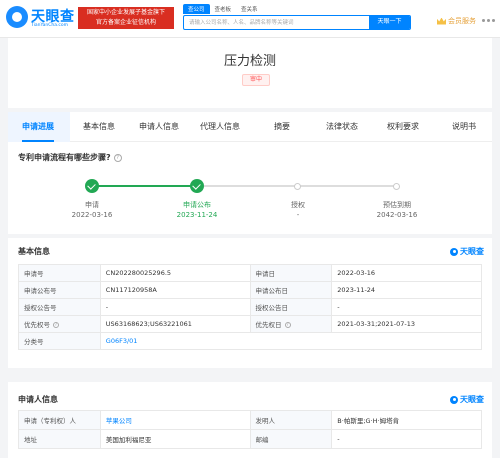  I want to click on field-label: 申请日, so click(291, 273).